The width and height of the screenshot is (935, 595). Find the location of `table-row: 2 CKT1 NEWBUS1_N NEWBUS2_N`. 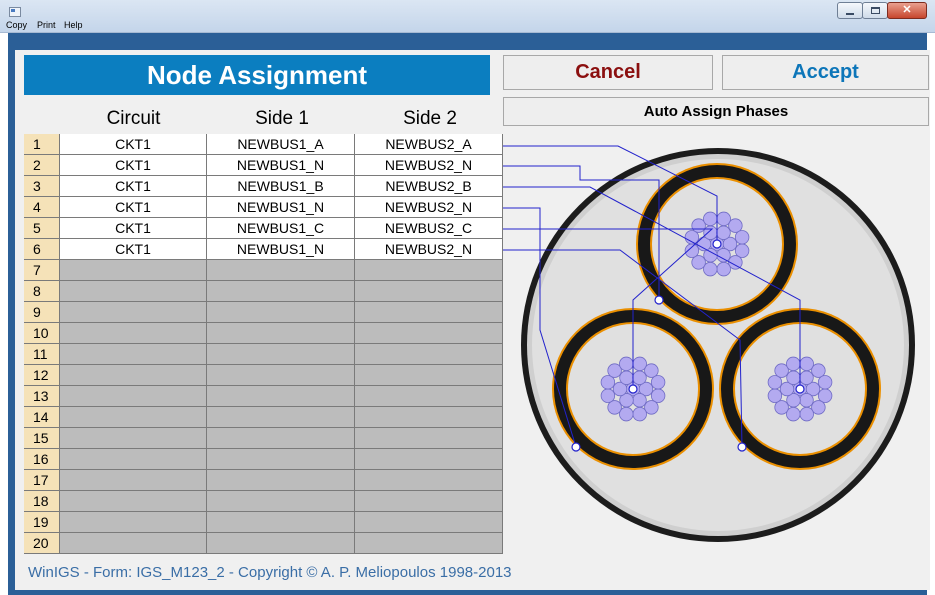

table-row: 2 CKT1 NEWBUS1_N NEWBUS2_N is located at coordinates (263, 165).